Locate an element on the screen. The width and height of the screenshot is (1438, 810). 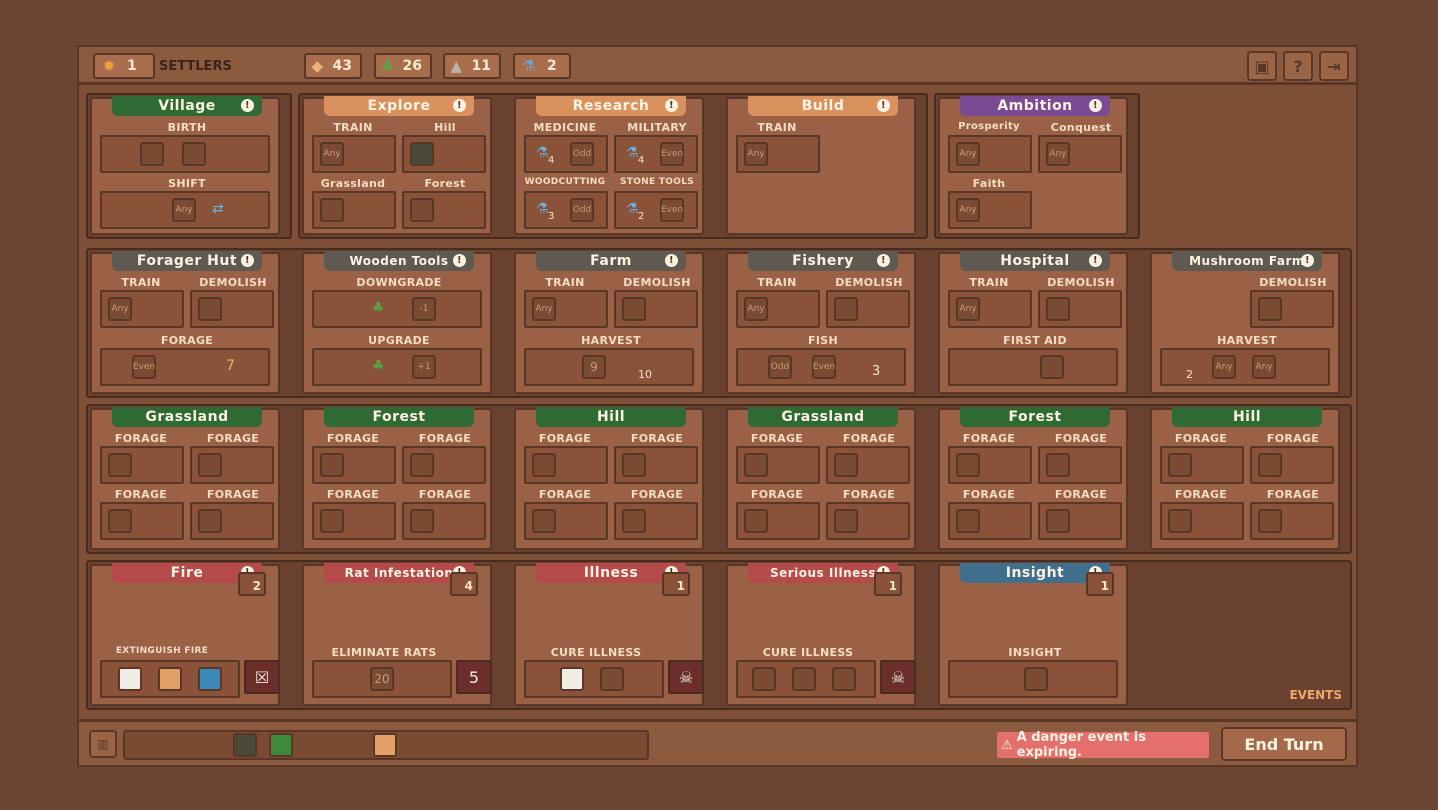
rat-infestation-card: Rat Infestation! 4 ELIMINATE RATS 20 5 is located at coordinates (397, 634).